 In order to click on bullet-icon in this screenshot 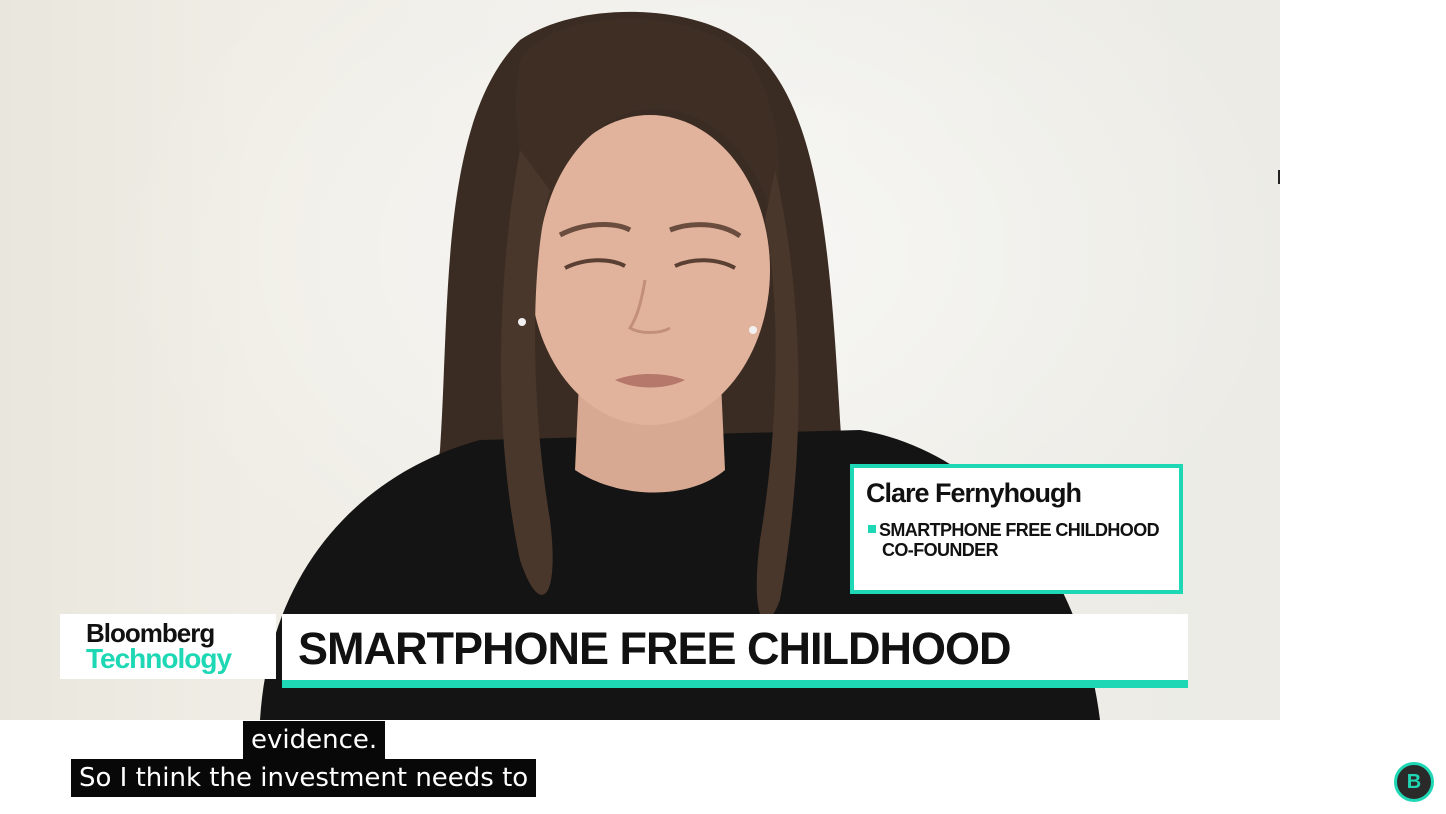, I will do `click(872, 529)`.